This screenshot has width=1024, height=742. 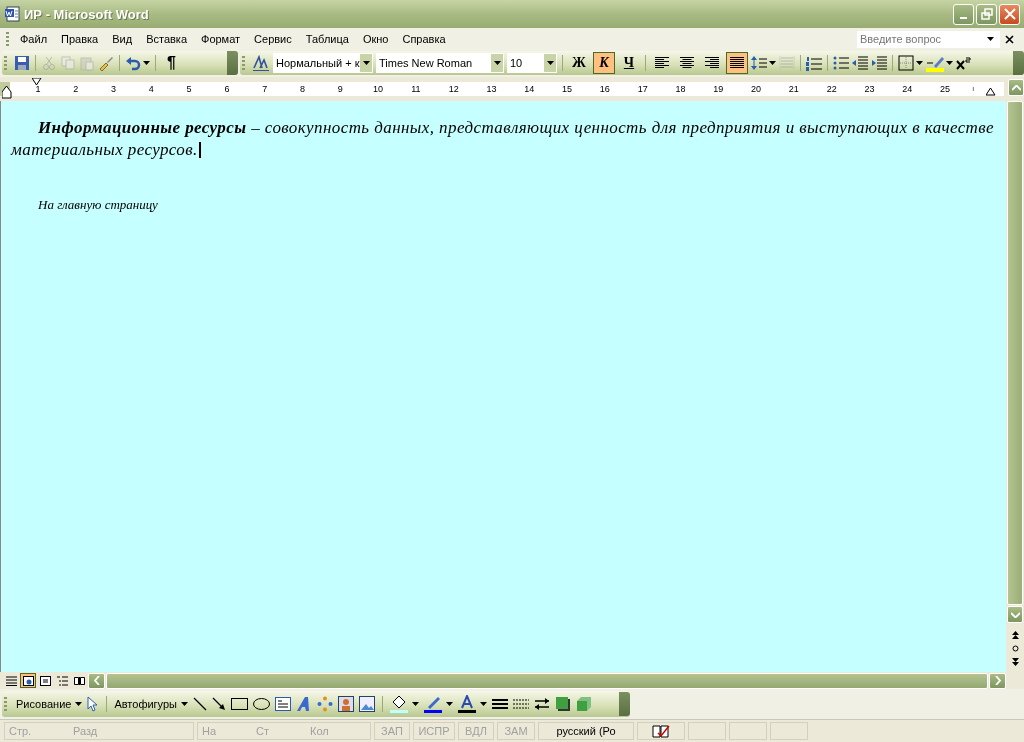 What do you see at coordinates (831, 89) in the screenshot?
I see `ruler-number: 22` at bounding box center [831, 89].